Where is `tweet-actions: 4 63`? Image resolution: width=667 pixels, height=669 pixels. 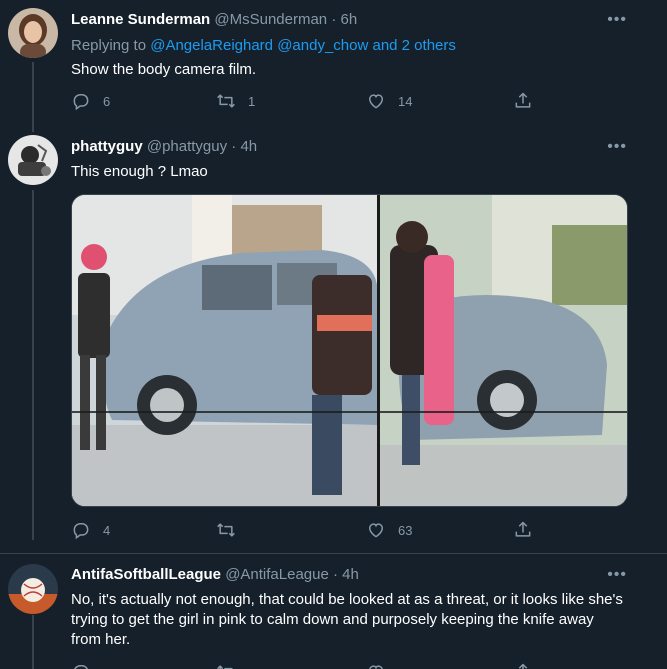
tweet-actions: 4 63 is located at coordinates (306, 531).